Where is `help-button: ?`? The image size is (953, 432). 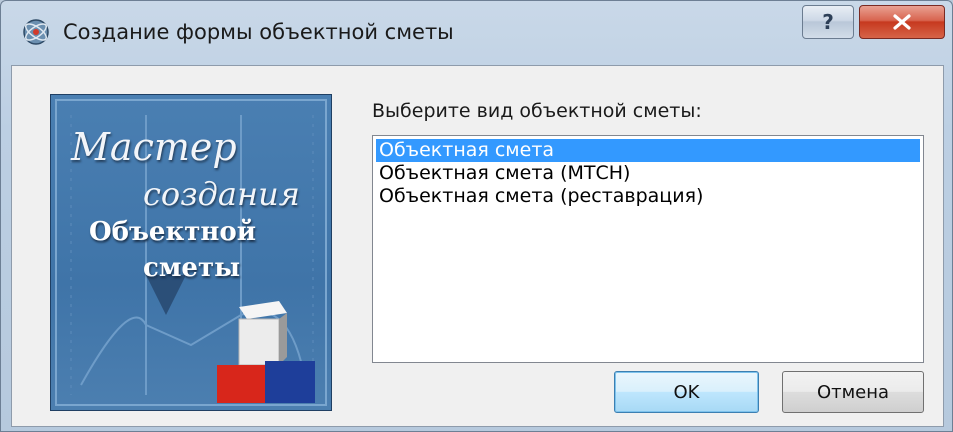 help-button: ? is located at coordinates (828, 22).